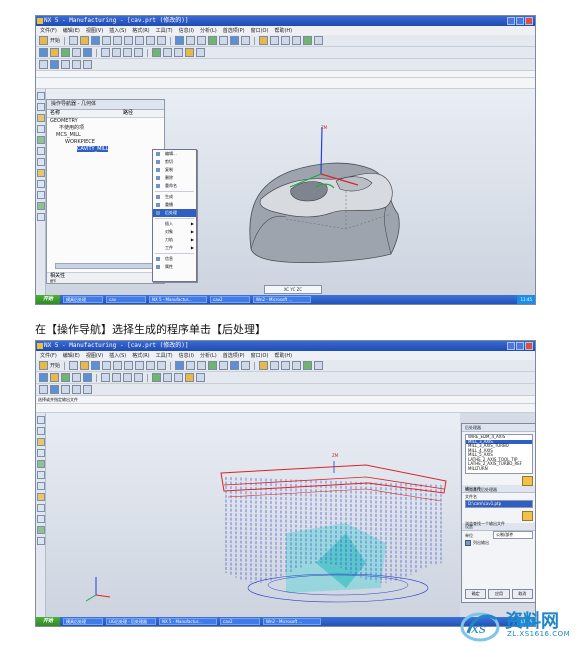 This screenshot has height=649, width=584. Describe the element at coordinates (41, 217) in the screenshot. I see `system-scenes-icon` at that location.